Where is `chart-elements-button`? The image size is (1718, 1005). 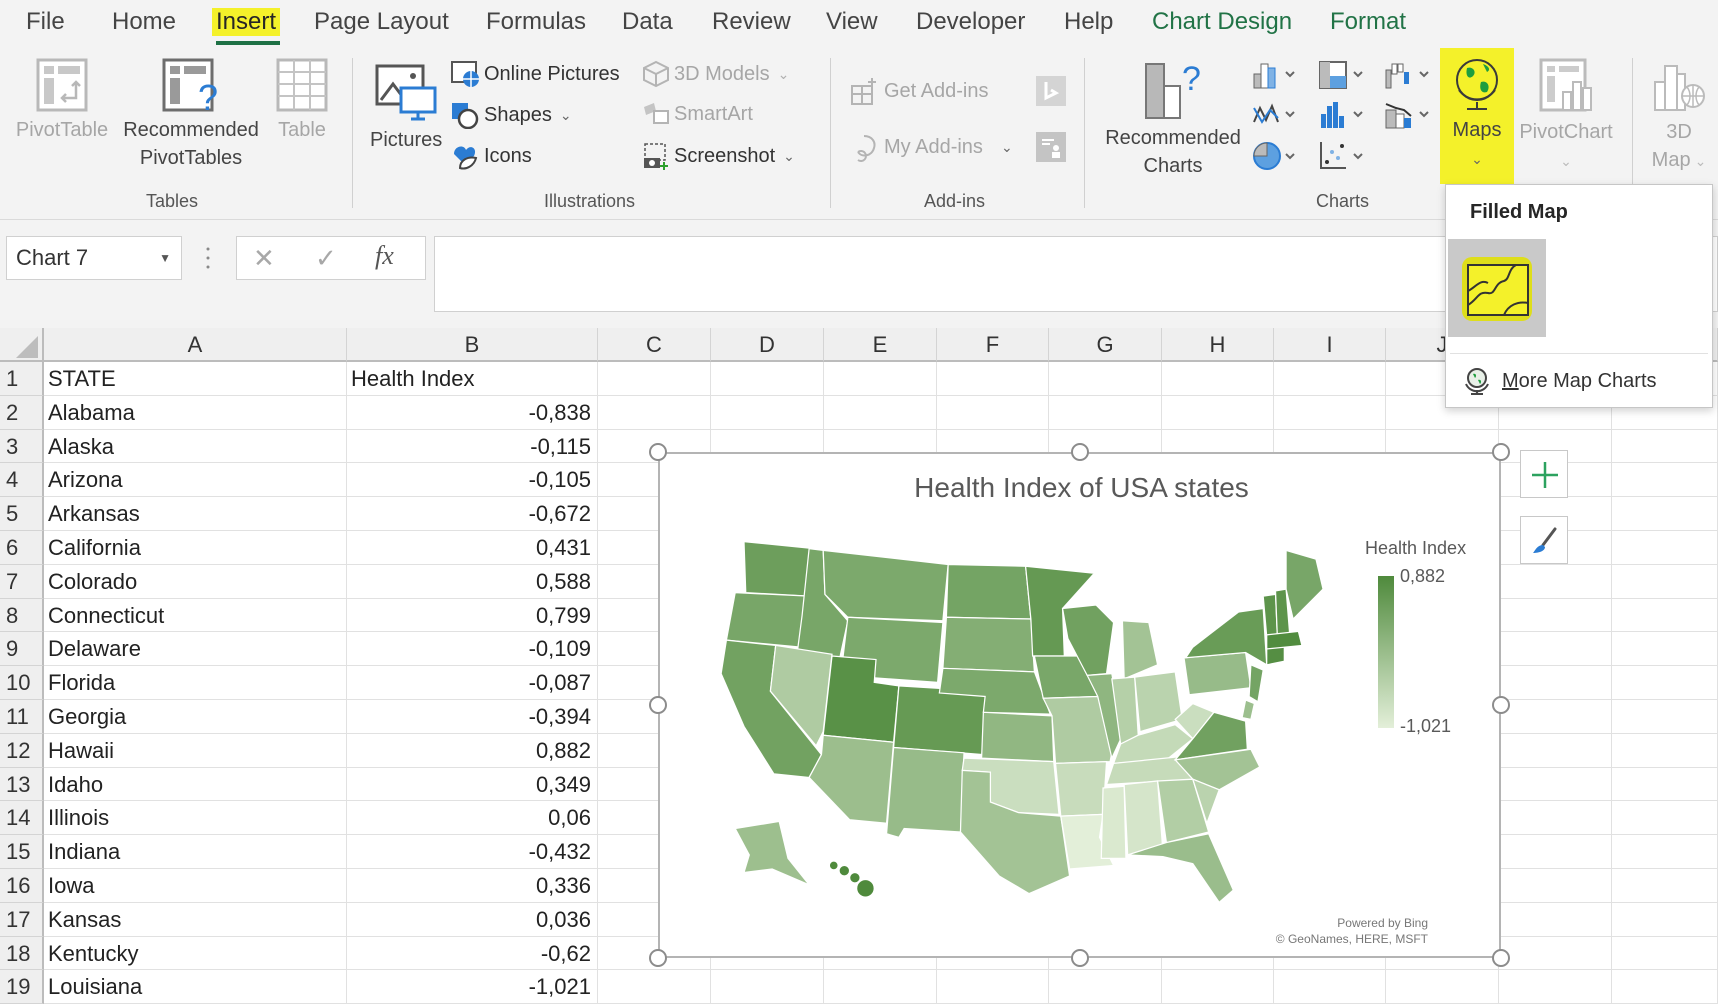 chart-elements-button is located at coordinates (1544, 474).